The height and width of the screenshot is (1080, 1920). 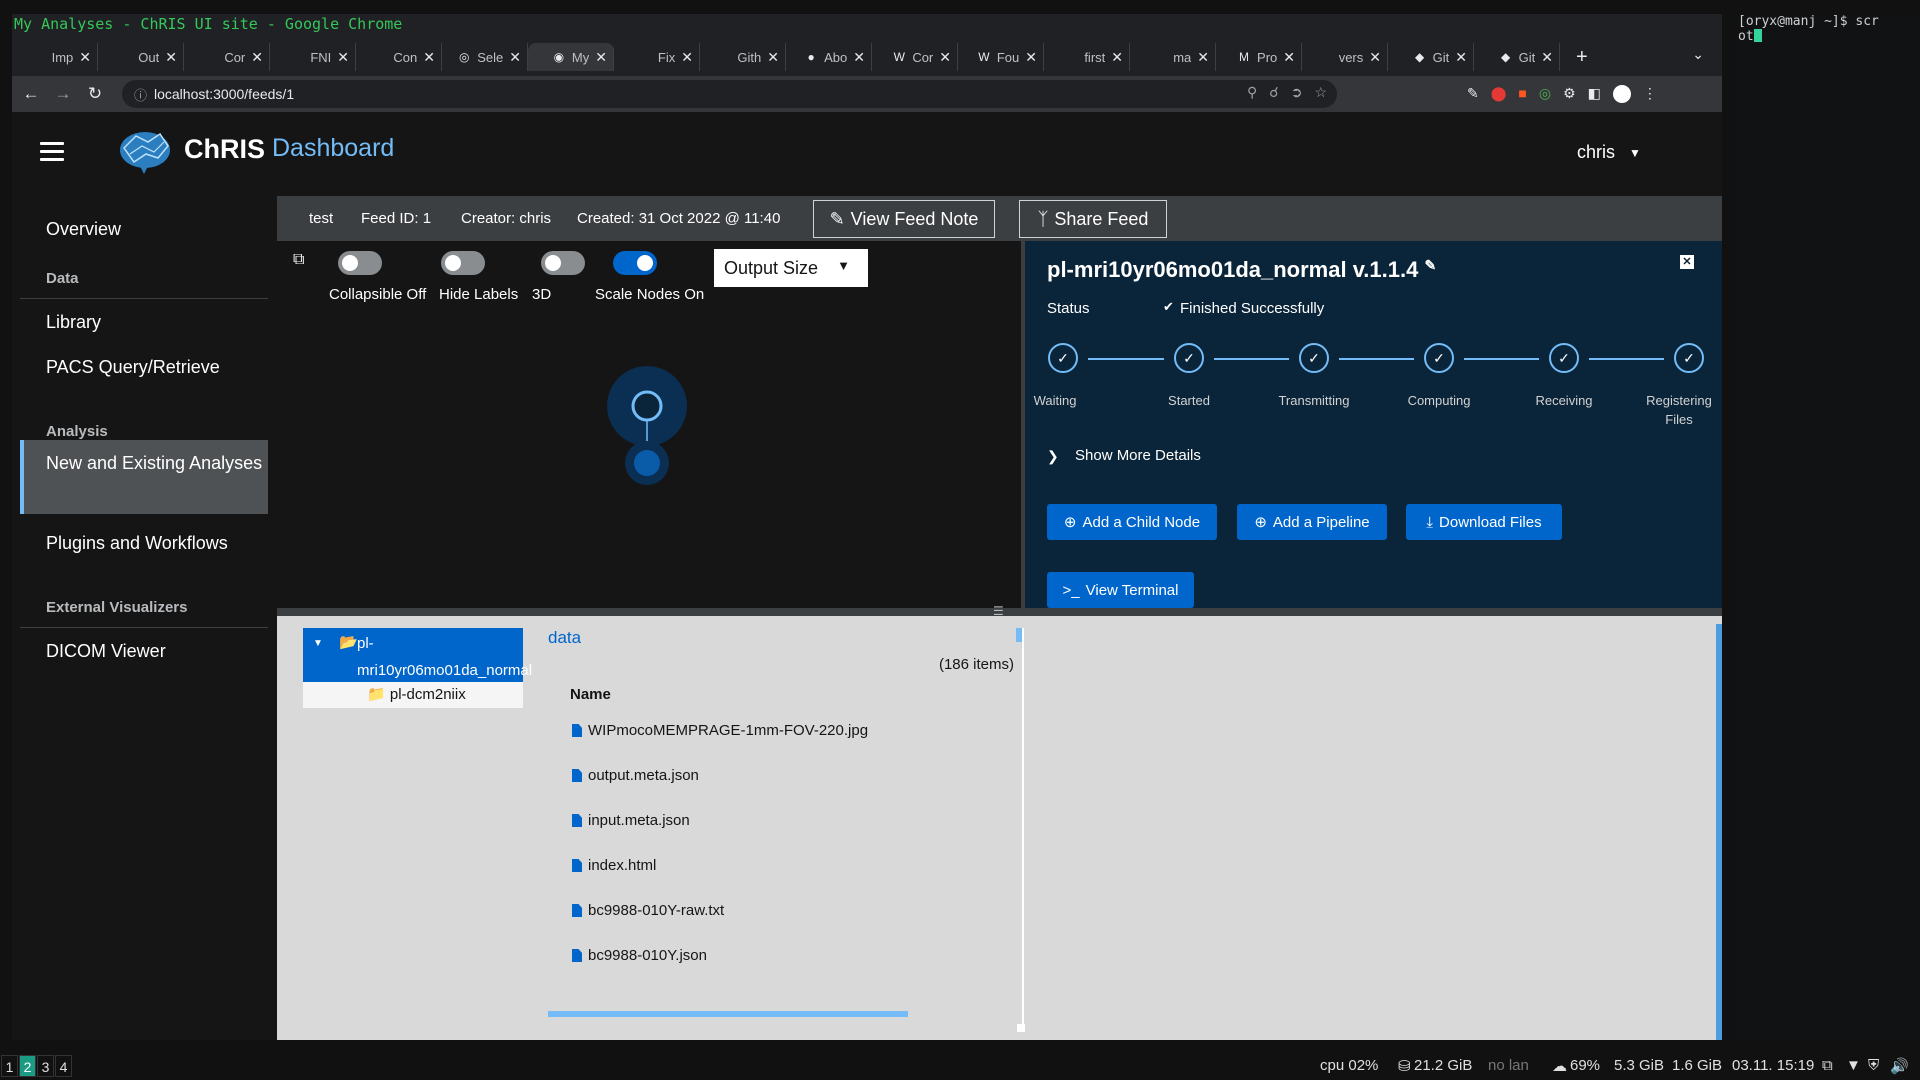 What do you see at coordinates (647, 406) in the screenshot?
I see `graph-node-root` at bounding box center [647, 406].